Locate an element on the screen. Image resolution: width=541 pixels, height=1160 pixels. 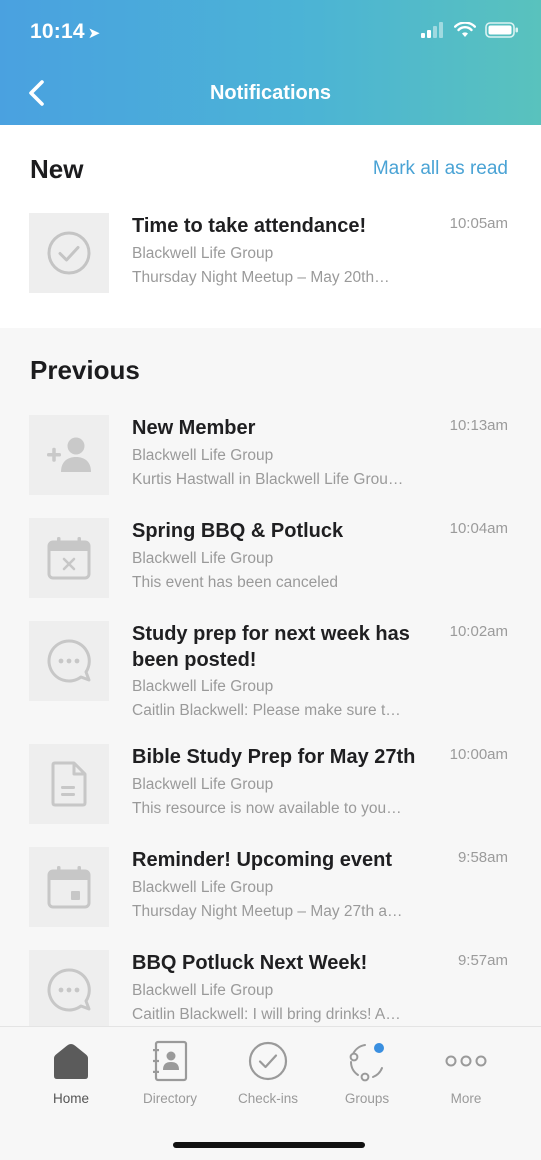
battery-icon is located at coordinates (501, 30).